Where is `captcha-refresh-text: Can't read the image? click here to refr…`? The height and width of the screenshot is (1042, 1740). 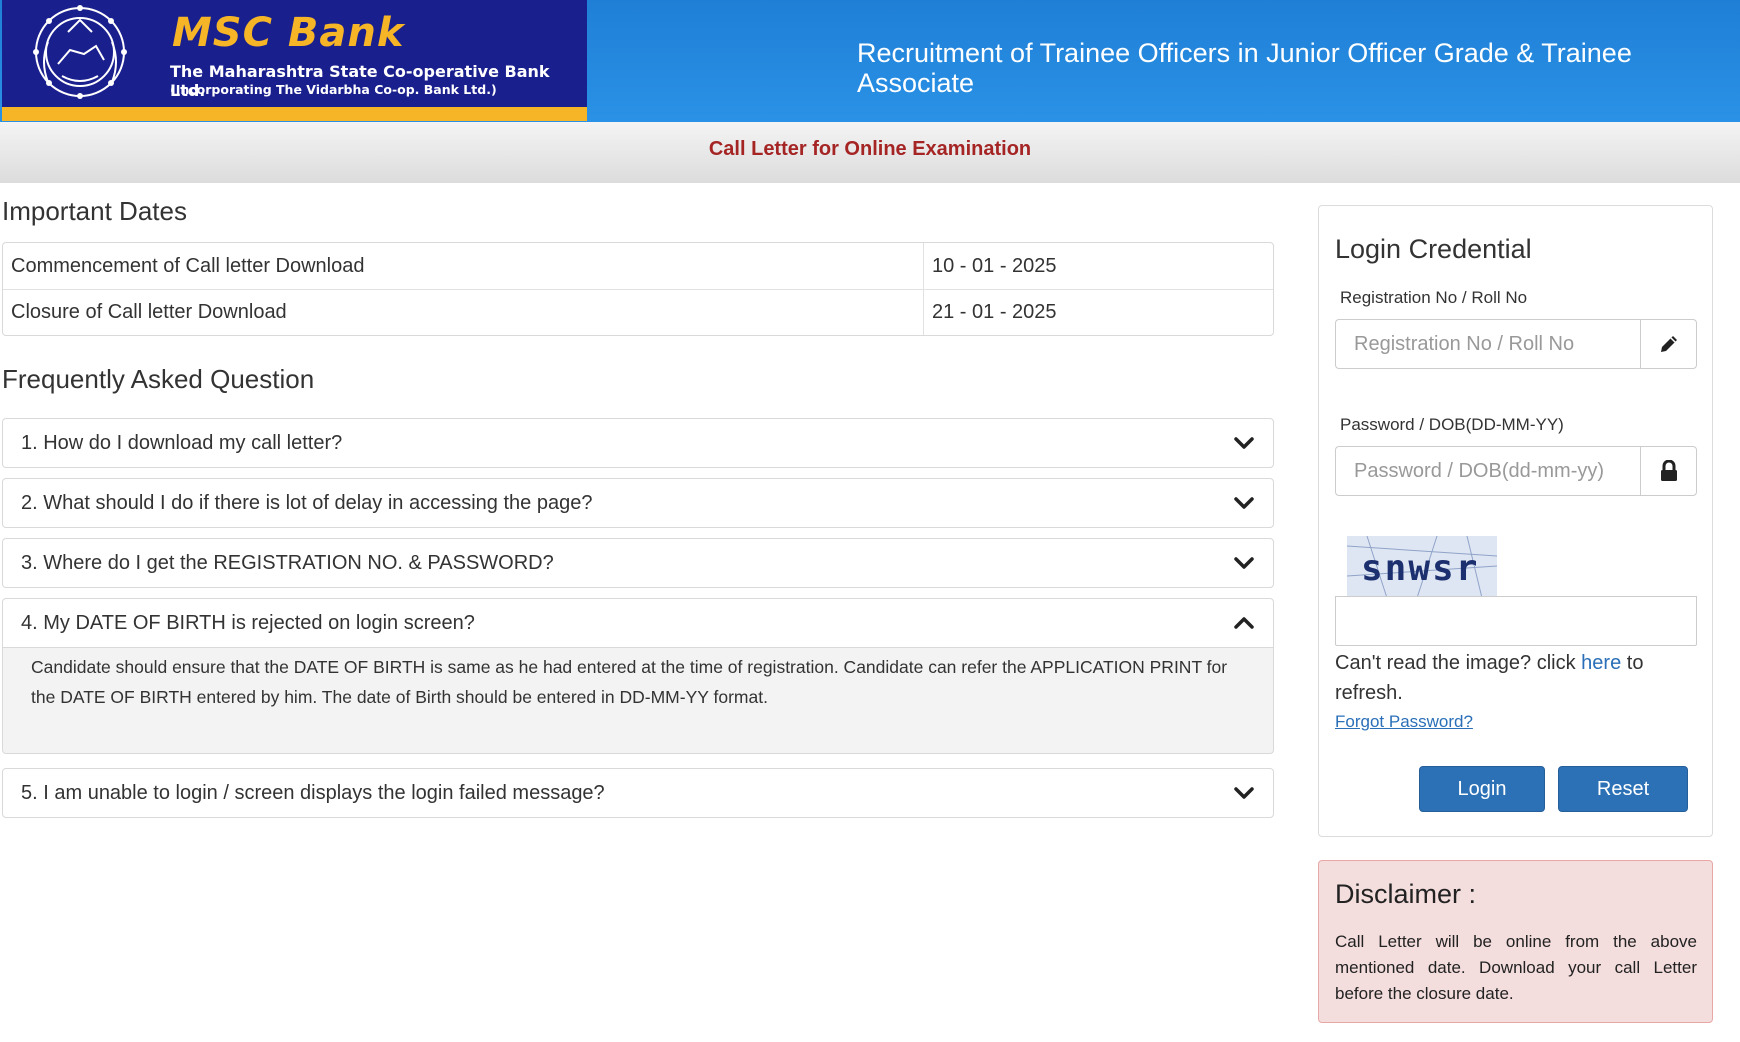 captcha-refresh-text: Can't read the image? click here to refr… is located at coordinates (1516, 678).